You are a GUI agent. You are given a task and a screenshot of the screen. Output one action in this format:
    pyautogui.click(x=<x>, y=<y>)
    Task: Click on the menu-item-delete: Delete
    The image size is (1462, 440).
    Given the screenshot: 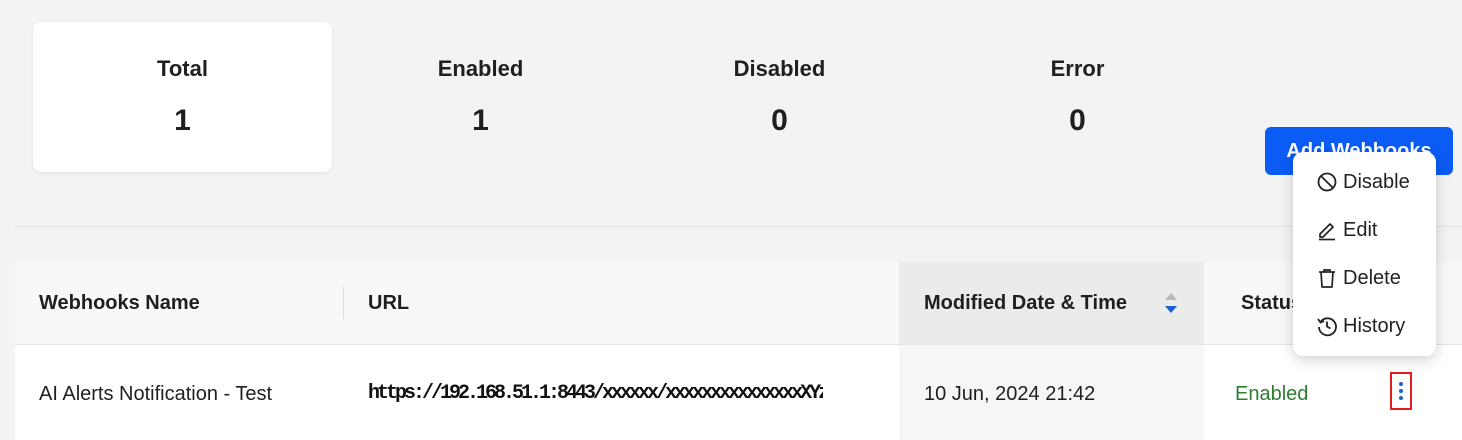 What is the action you would take?
    pyautogui.click(x=1364, y=278)
    